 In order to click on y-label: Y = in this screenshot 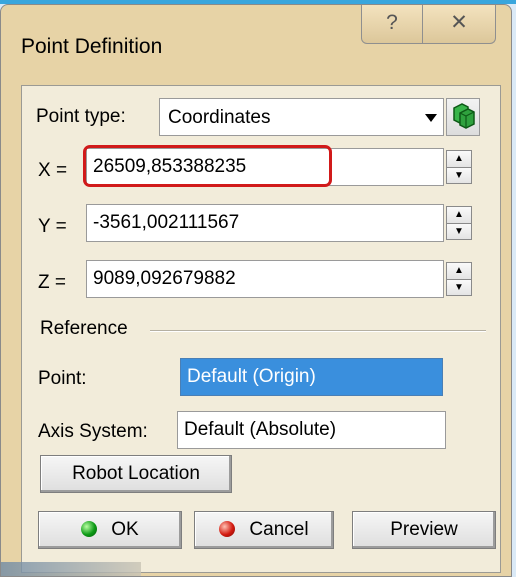, I will do `click(52, 226)`.